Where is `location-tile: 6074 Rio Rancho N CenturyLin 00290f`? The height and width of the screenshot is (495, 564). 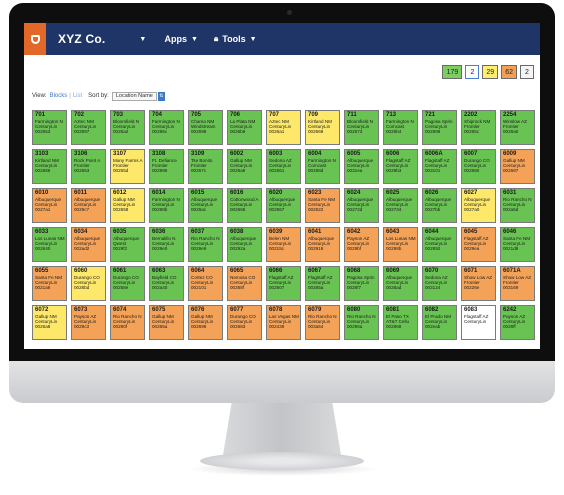 location-tile: 6074 Rio Rancho N CenturyLin 00290f is located at coordinates (127, 322).